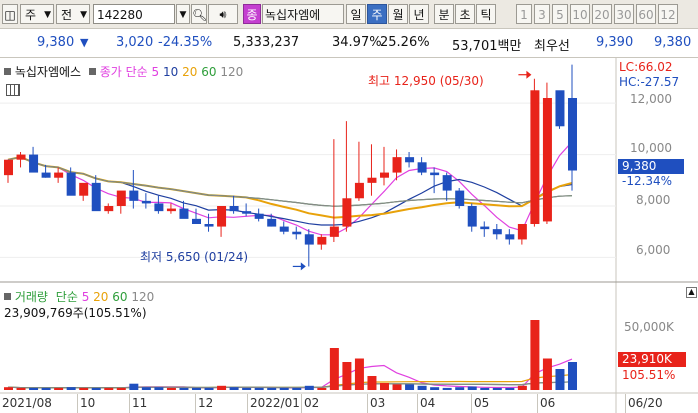 The image size is (698, 413). I want to click on interval-button-30: 30, so click(624, 14).